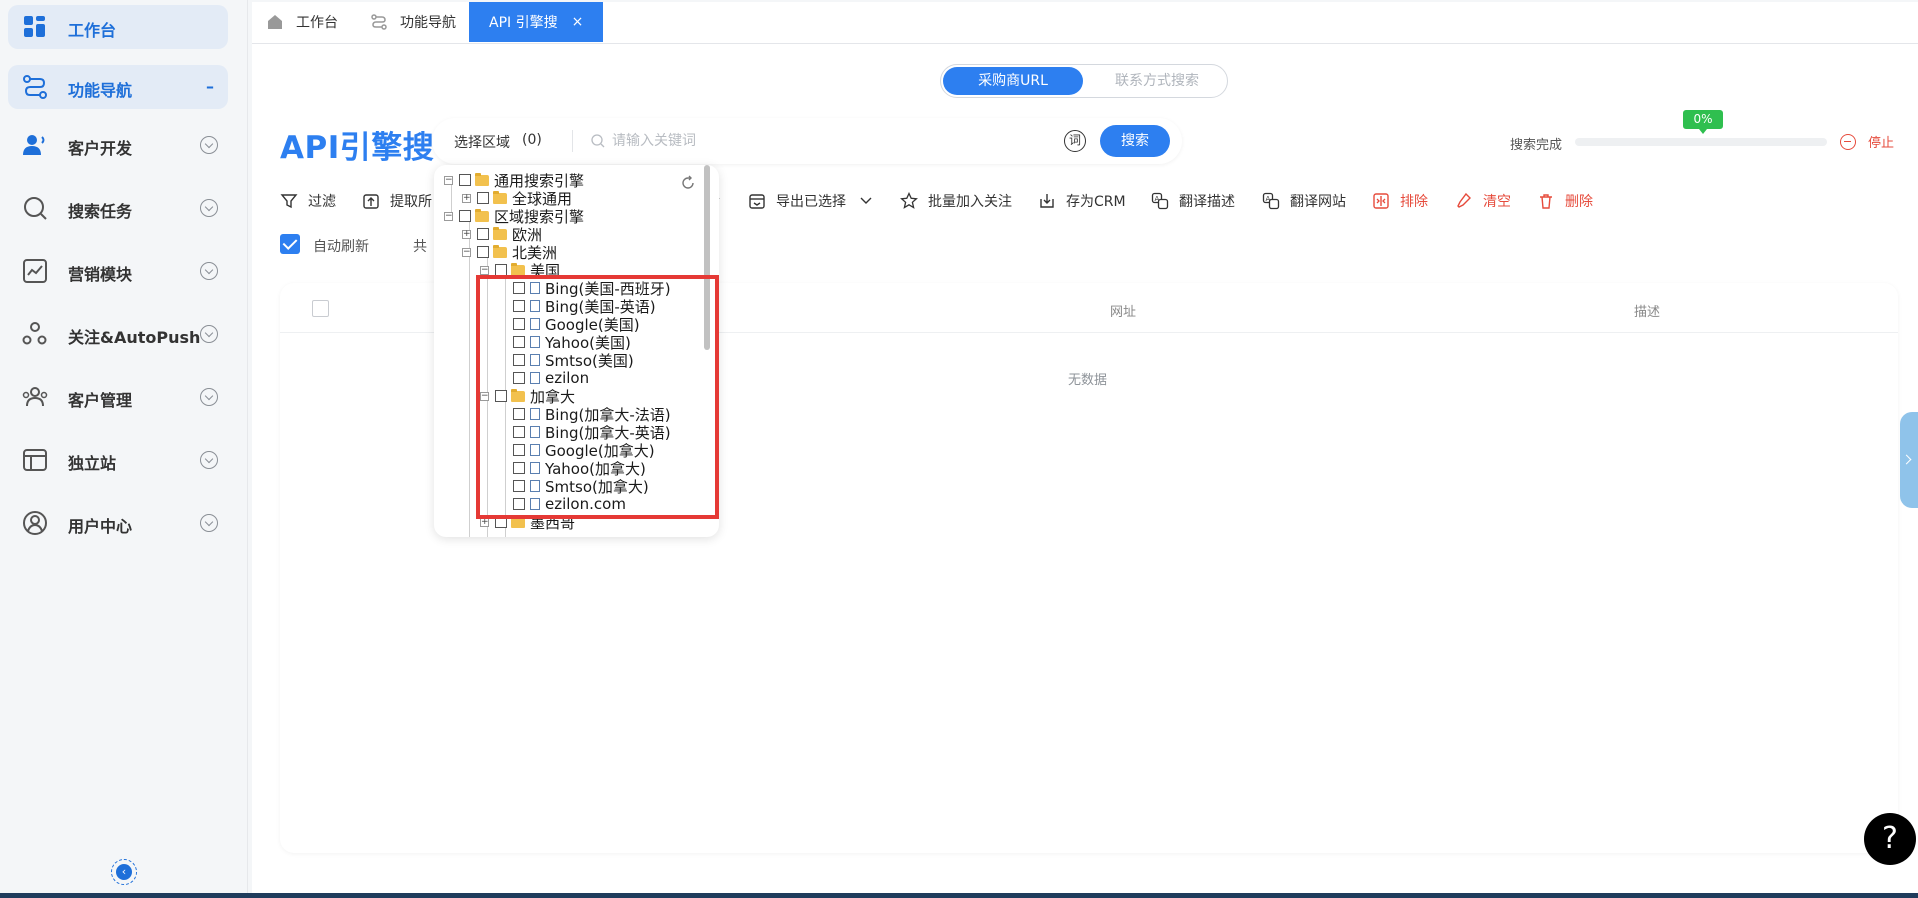 This screenshot has height=898, width=1918. I want to click on toolbar-label: 删除, so click(1579, 202).